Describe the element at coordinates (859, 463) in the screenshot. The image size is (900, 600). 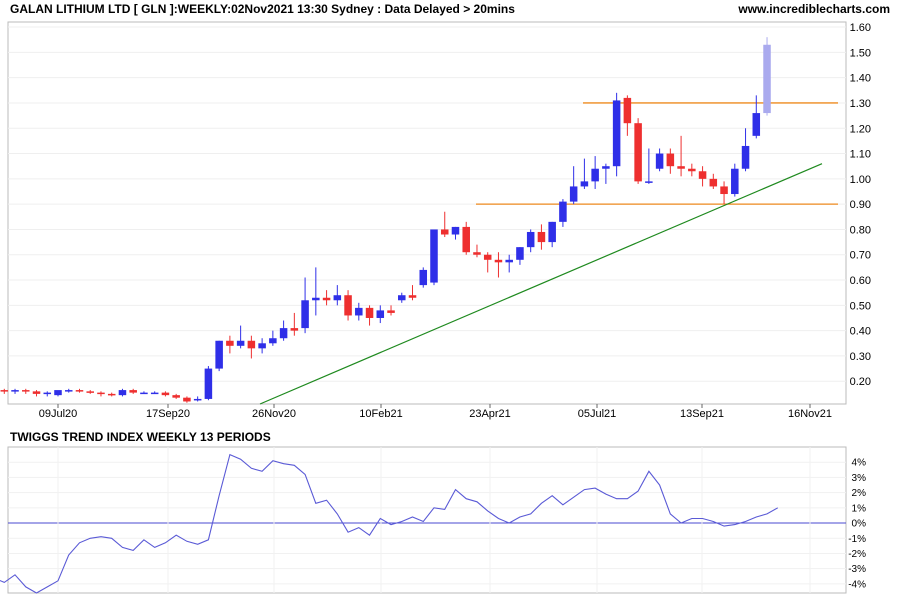
I see `indicator-tick-label: 4%` at that location.